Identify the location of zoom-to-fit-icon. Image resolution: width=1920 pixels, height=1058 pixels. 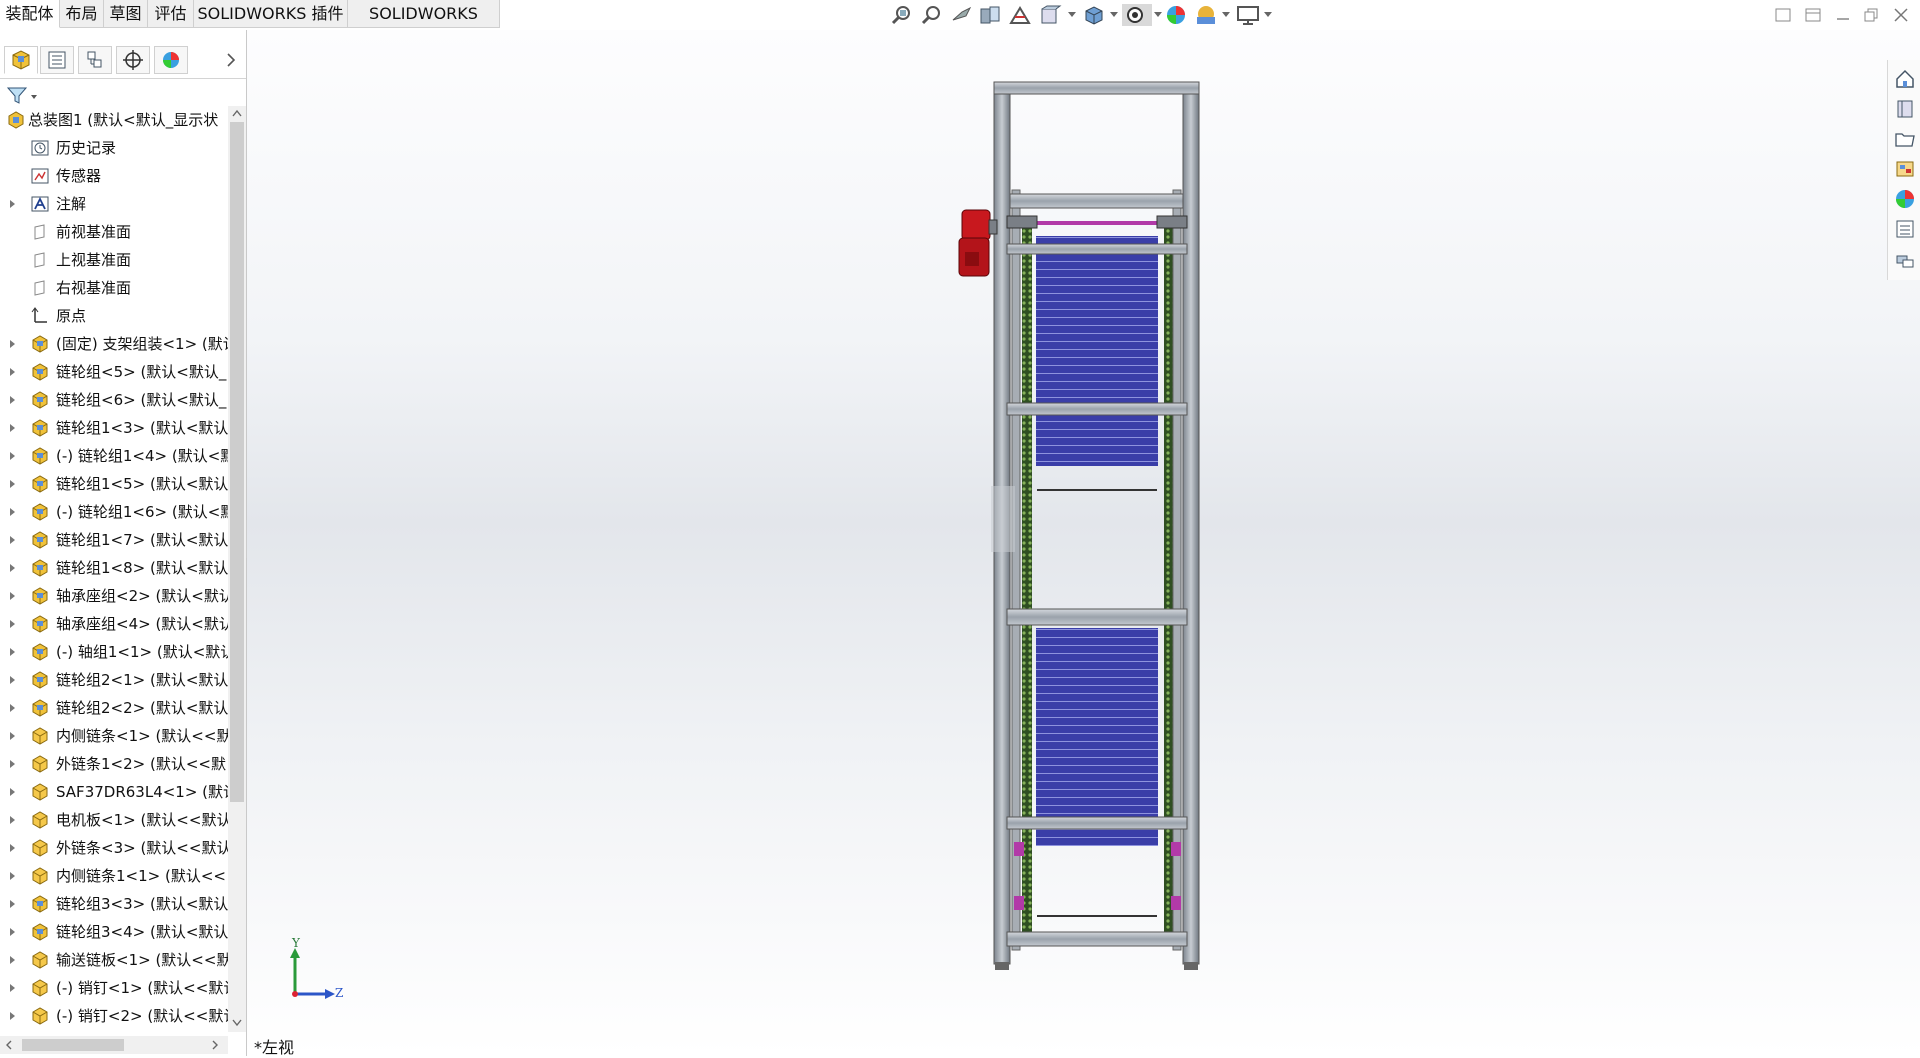
(902, 15).